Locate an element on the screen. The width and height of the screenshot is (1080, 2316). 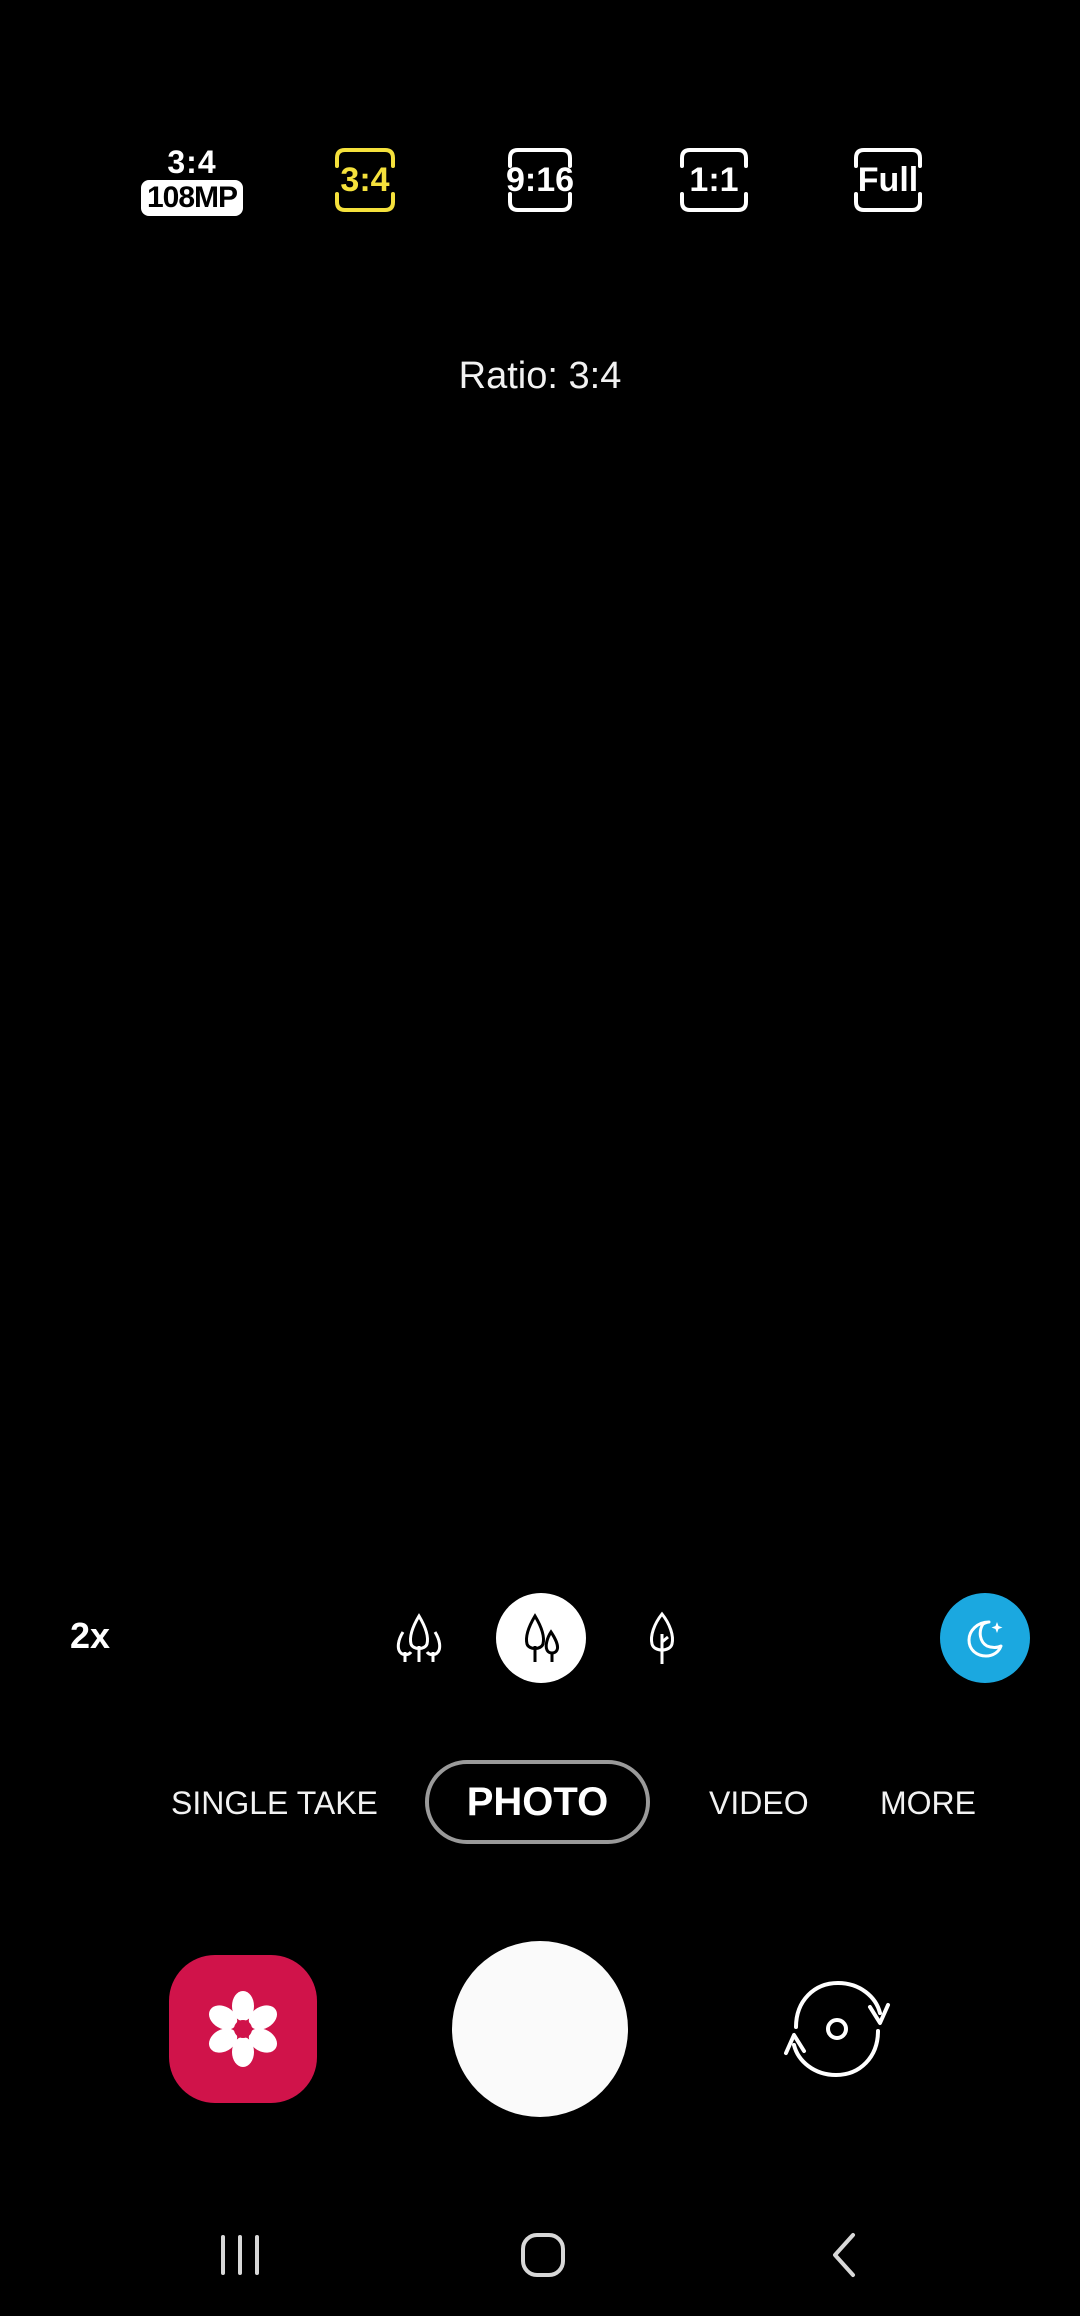
switch-camera-icon is located at coordinates (837, 2029).